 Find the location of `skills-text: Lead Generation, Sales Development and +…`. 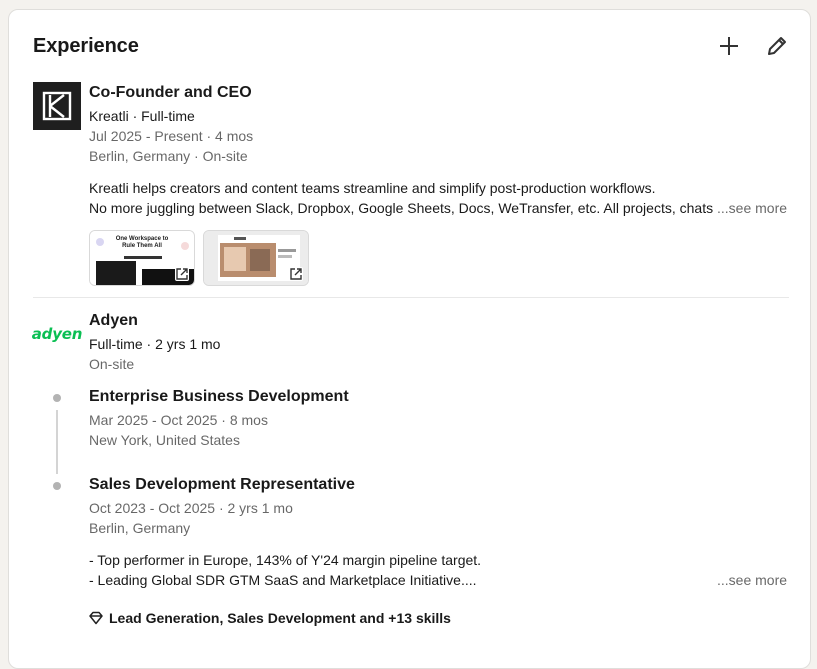

skills-text: Lead Generation, Sales Development and +… is located at coordinates (280, 618).